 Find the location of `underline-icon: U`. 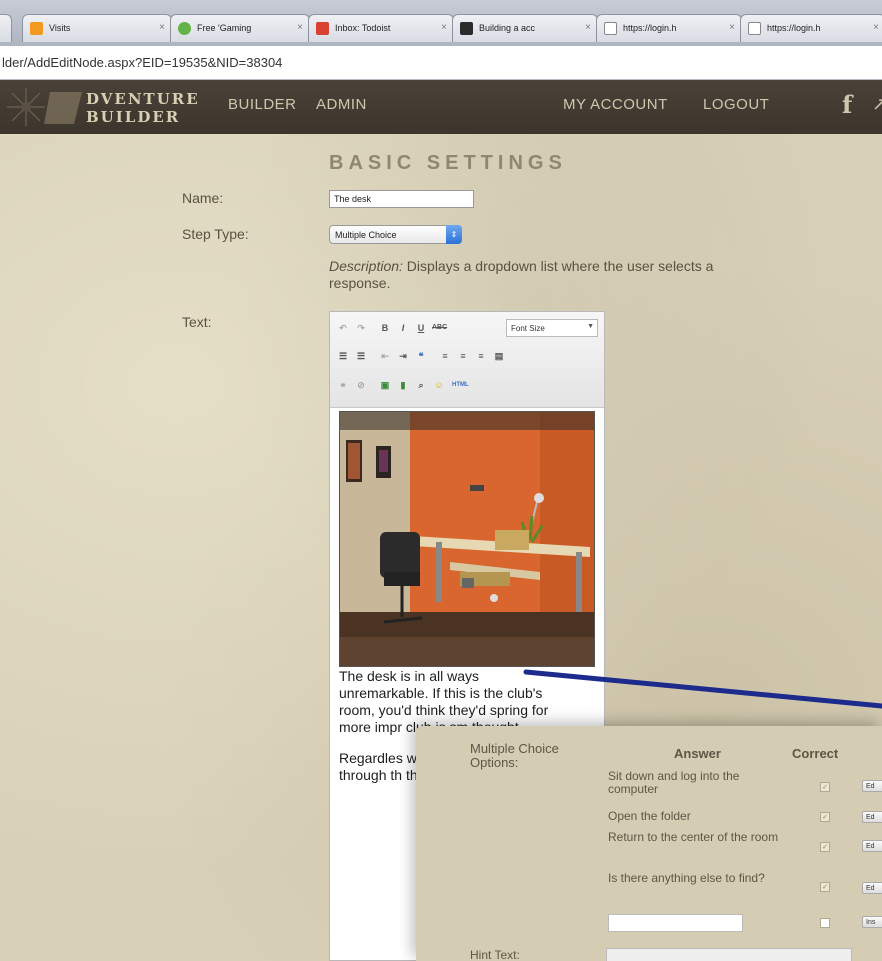

underline-icon: U is located at coordinates (421, 328).